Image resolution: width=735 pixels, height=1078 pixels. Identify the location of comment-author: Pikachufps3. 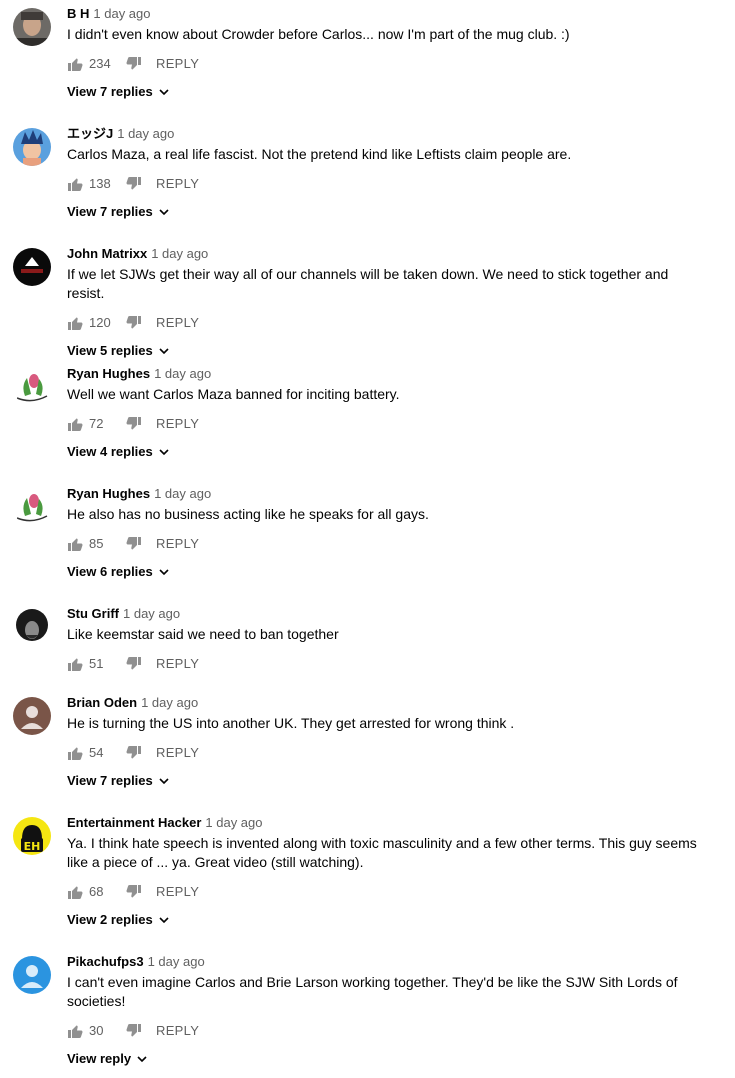
(105, 961).